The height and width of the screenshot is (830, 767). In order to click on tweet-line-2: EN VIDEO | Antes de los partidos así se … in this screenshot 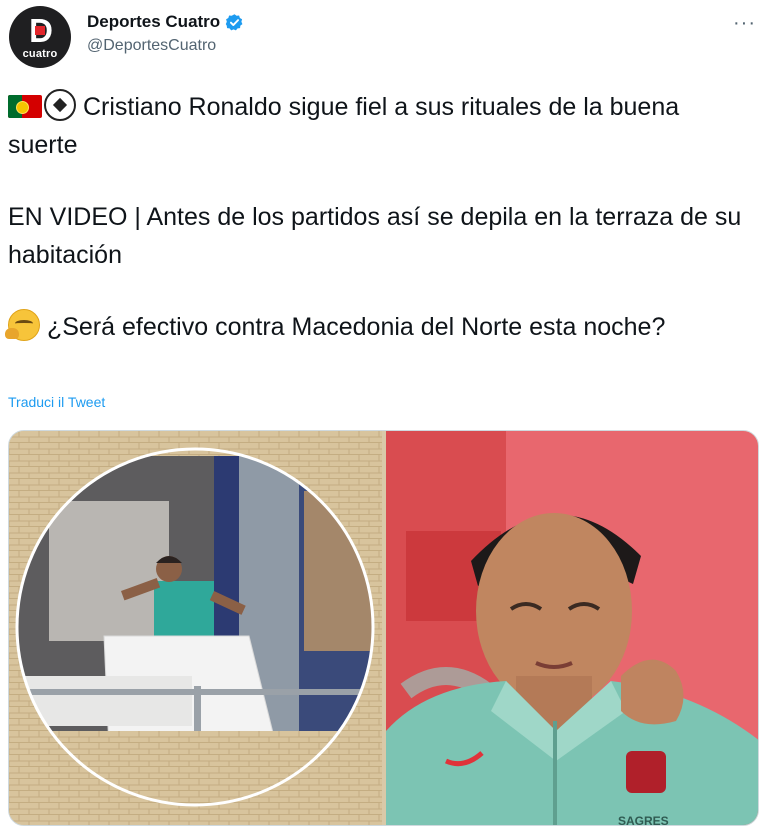, I will do `click(375, 236)`.